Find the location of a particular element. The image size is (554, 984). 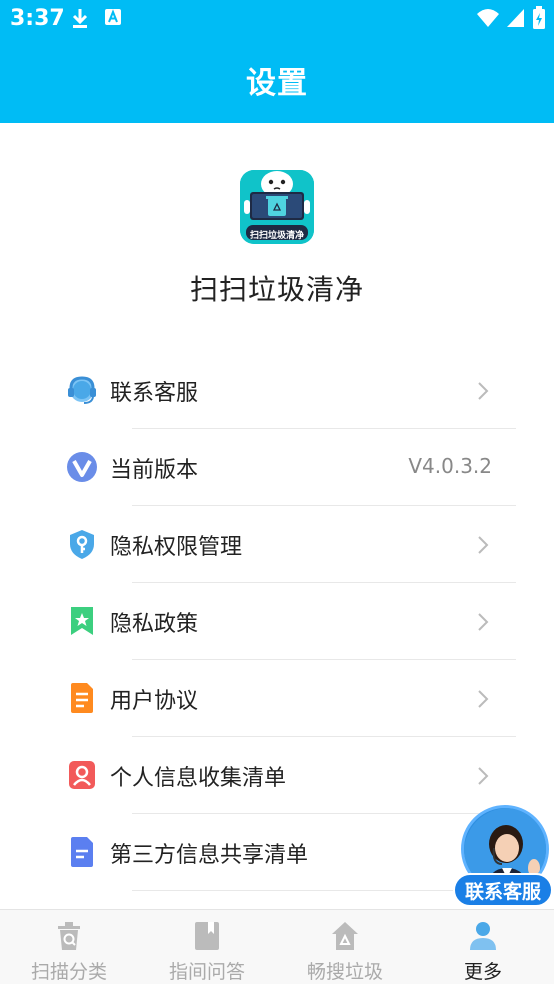

tab-label: 指间问答 is located at coordinates (206, 972).